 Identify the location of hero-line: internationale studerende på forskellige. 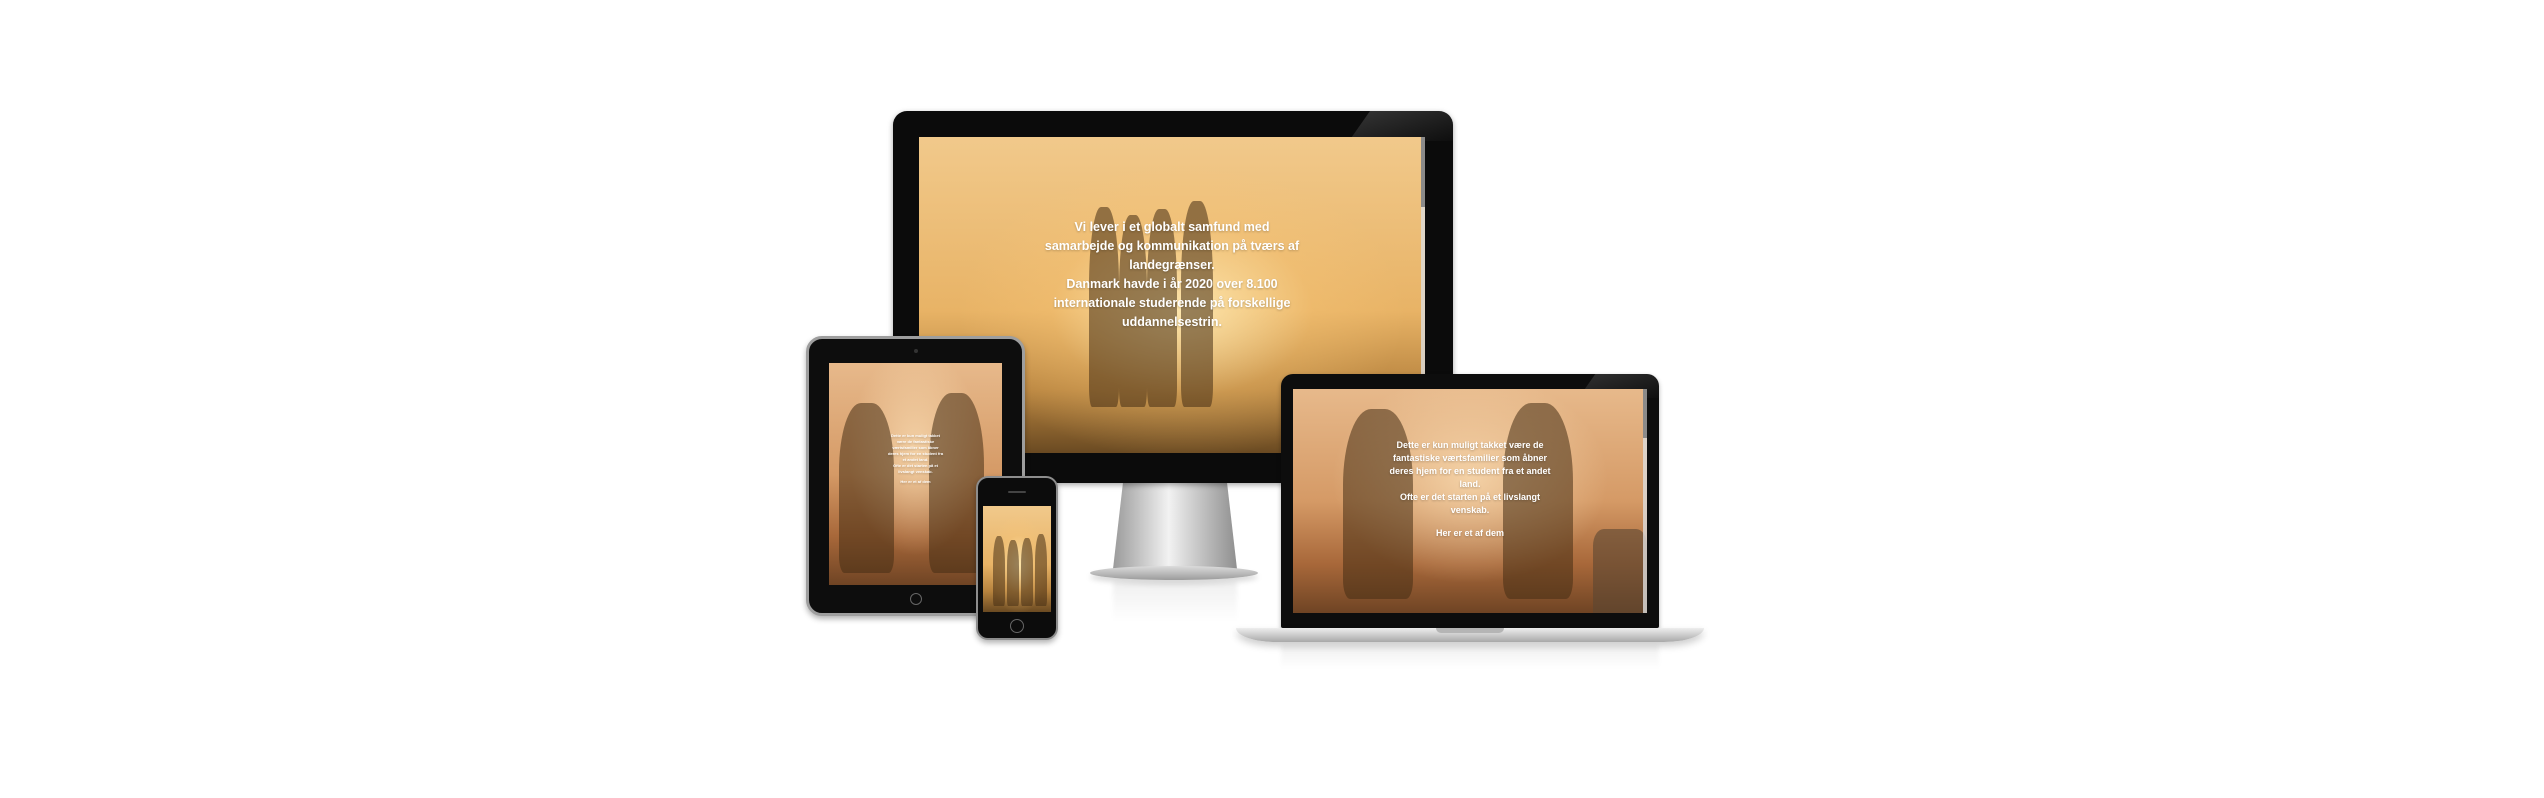
(1172, 303).